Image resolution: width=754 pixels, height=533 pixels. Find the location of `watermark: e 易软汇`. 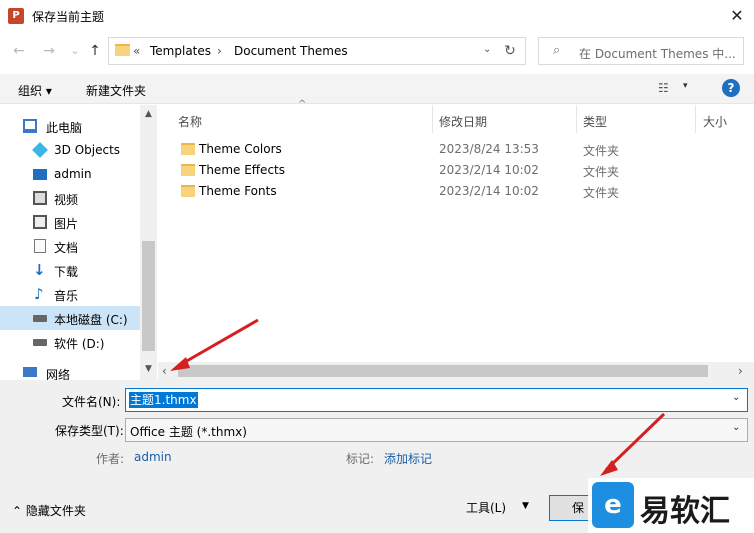

watermark: e 易软汇 is located at coordinates (671, 505).